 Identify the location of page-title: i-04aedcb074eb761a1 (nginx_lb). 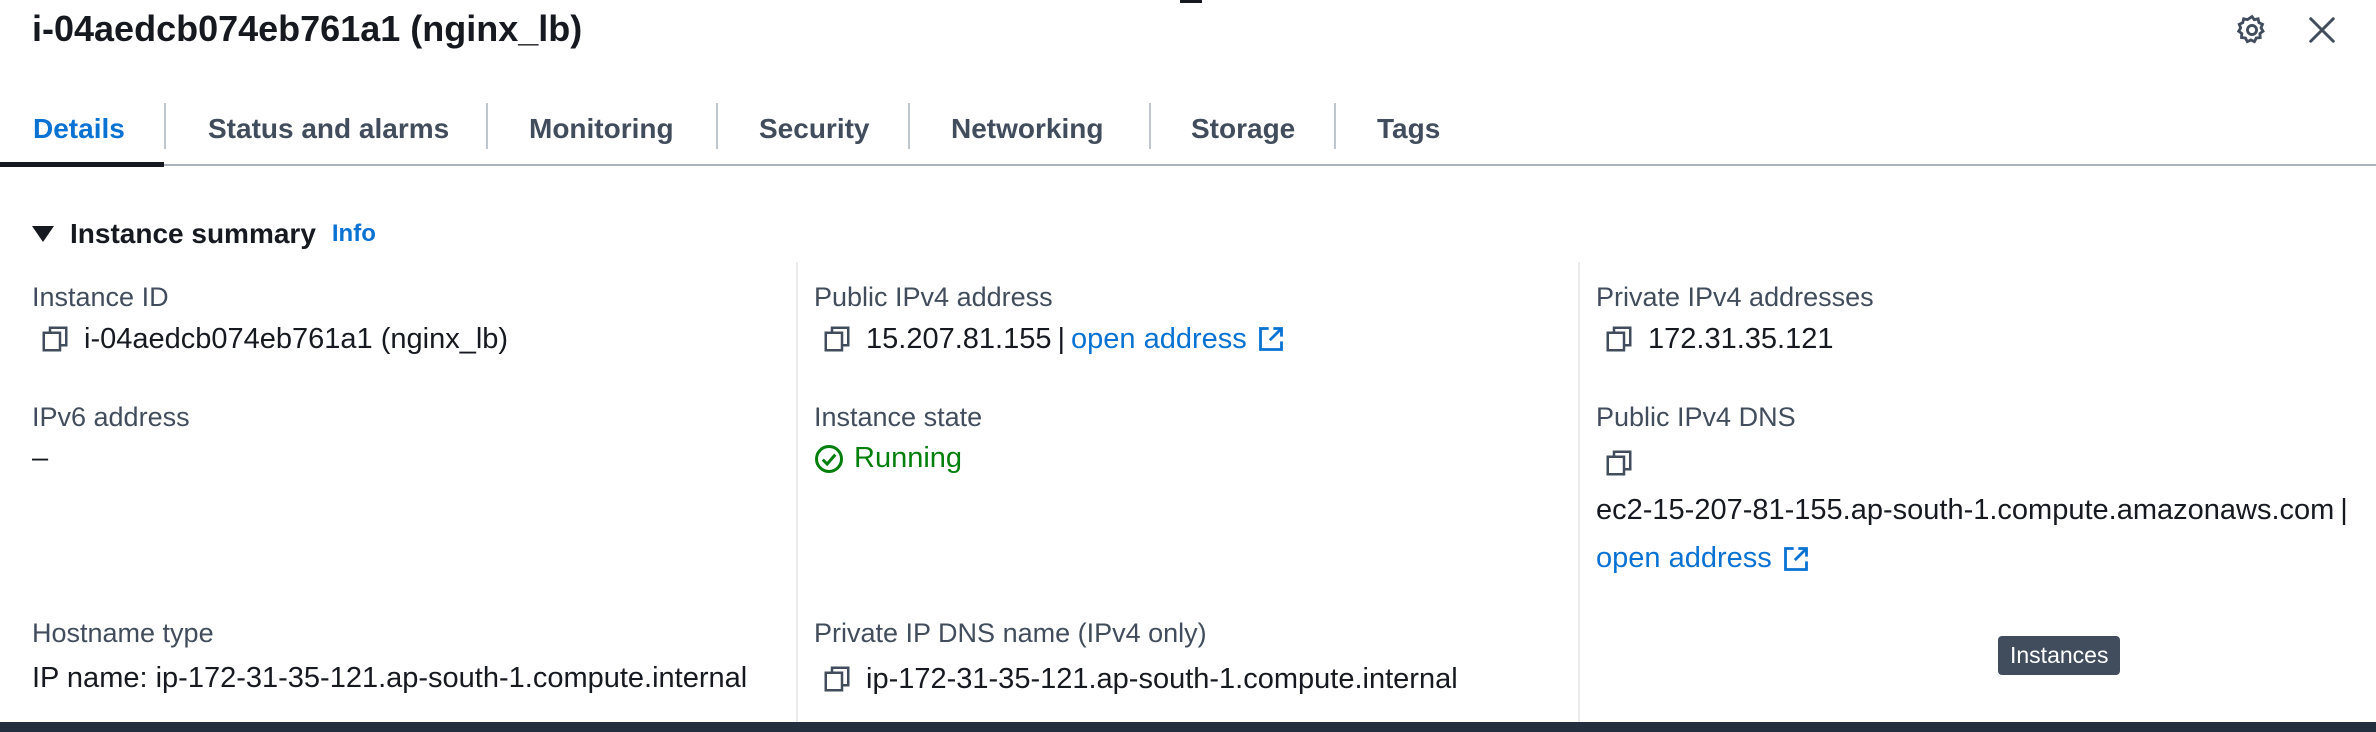
(307, 28).